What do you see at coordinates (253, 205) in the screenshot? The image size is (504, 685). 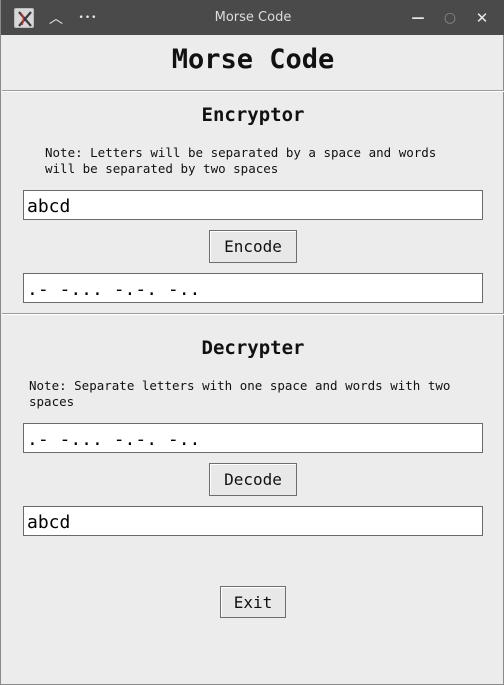 I see `encrypt-input` at bounding box center [253, 205].